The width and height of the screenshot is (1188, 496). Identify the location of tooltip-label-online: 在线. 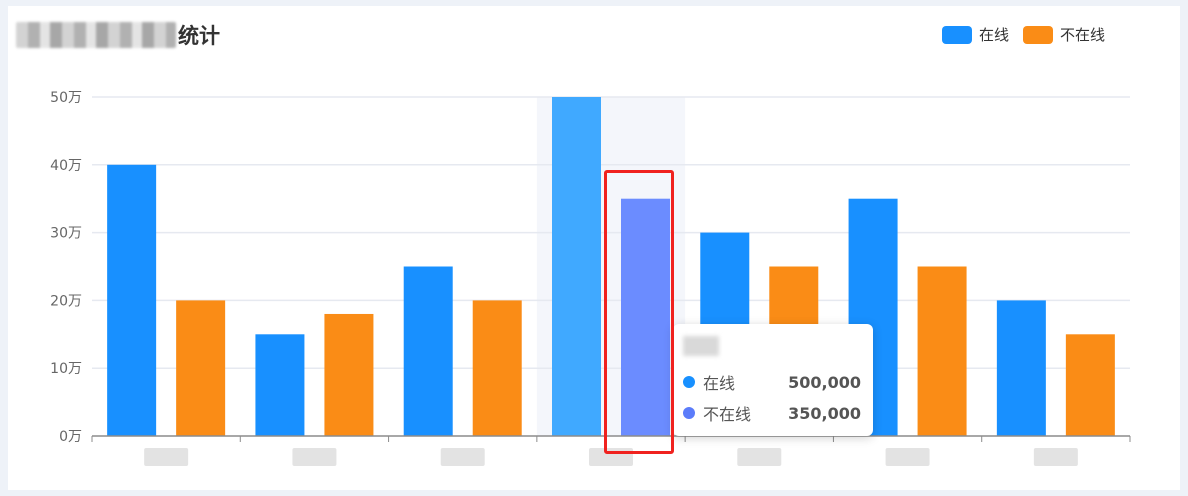
(719, 383).